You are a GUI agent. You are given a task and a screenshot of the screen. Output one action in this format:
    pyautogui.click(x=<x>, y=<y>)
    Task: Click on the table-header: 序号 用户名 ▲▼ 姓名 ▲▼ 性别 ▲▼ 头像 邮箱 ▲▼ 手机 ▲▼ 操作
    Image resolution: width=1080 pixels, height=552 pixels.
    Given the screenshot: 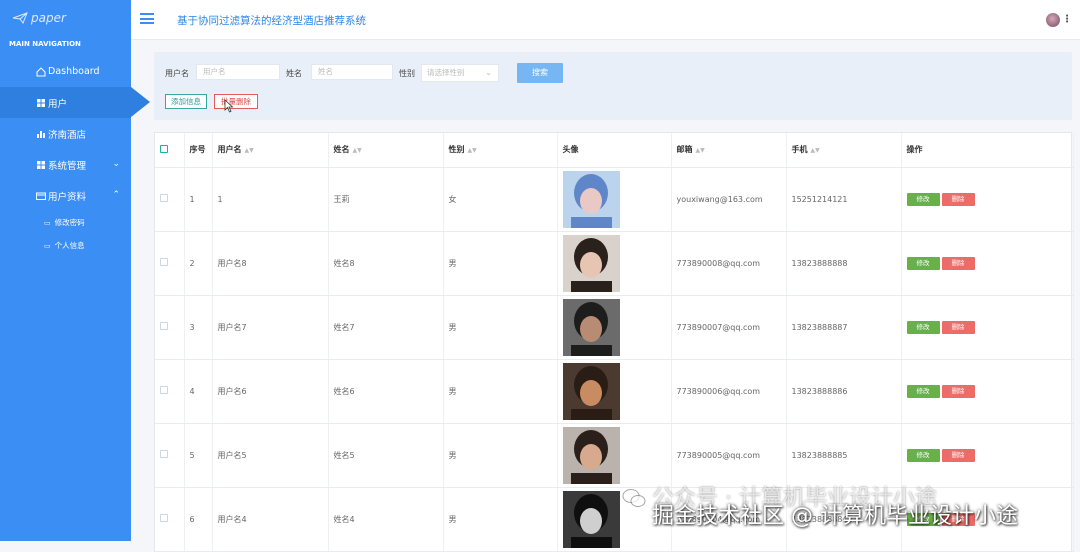 What is the action you would take?
    pyautogui.click(x=614, y=150)
    